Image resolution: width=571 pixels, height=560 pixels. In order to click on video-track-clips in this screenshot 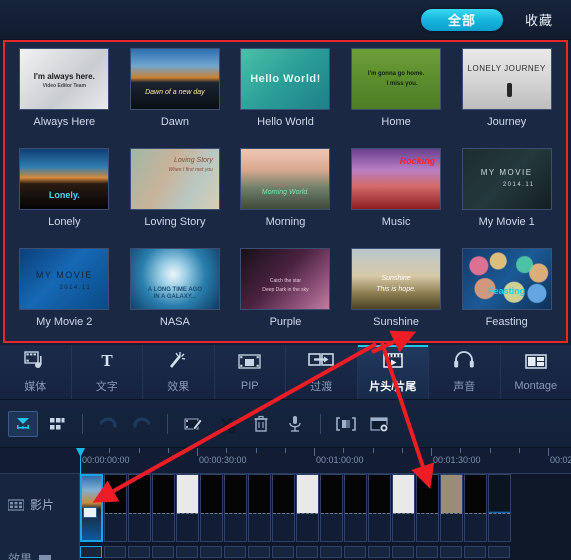, I will do `click(325, 509)`.